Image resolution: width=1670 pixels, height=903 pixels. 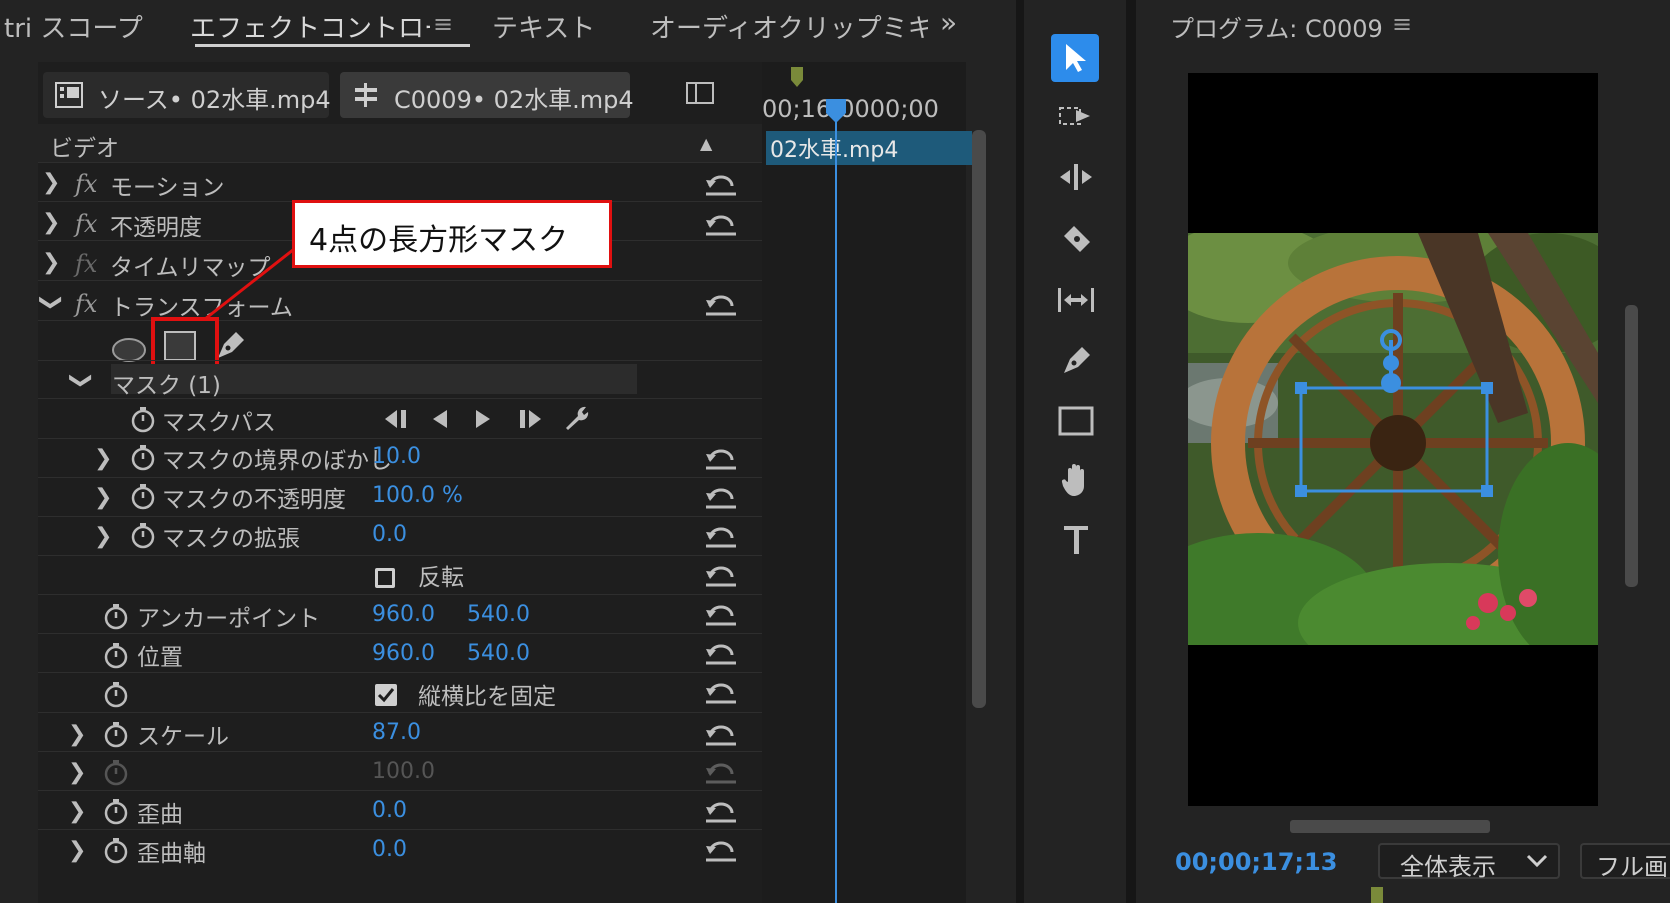 What do you see at coordinates (251, 282) in the screenshot?
I see `callout-arrow` at bounding box center [251, 282].